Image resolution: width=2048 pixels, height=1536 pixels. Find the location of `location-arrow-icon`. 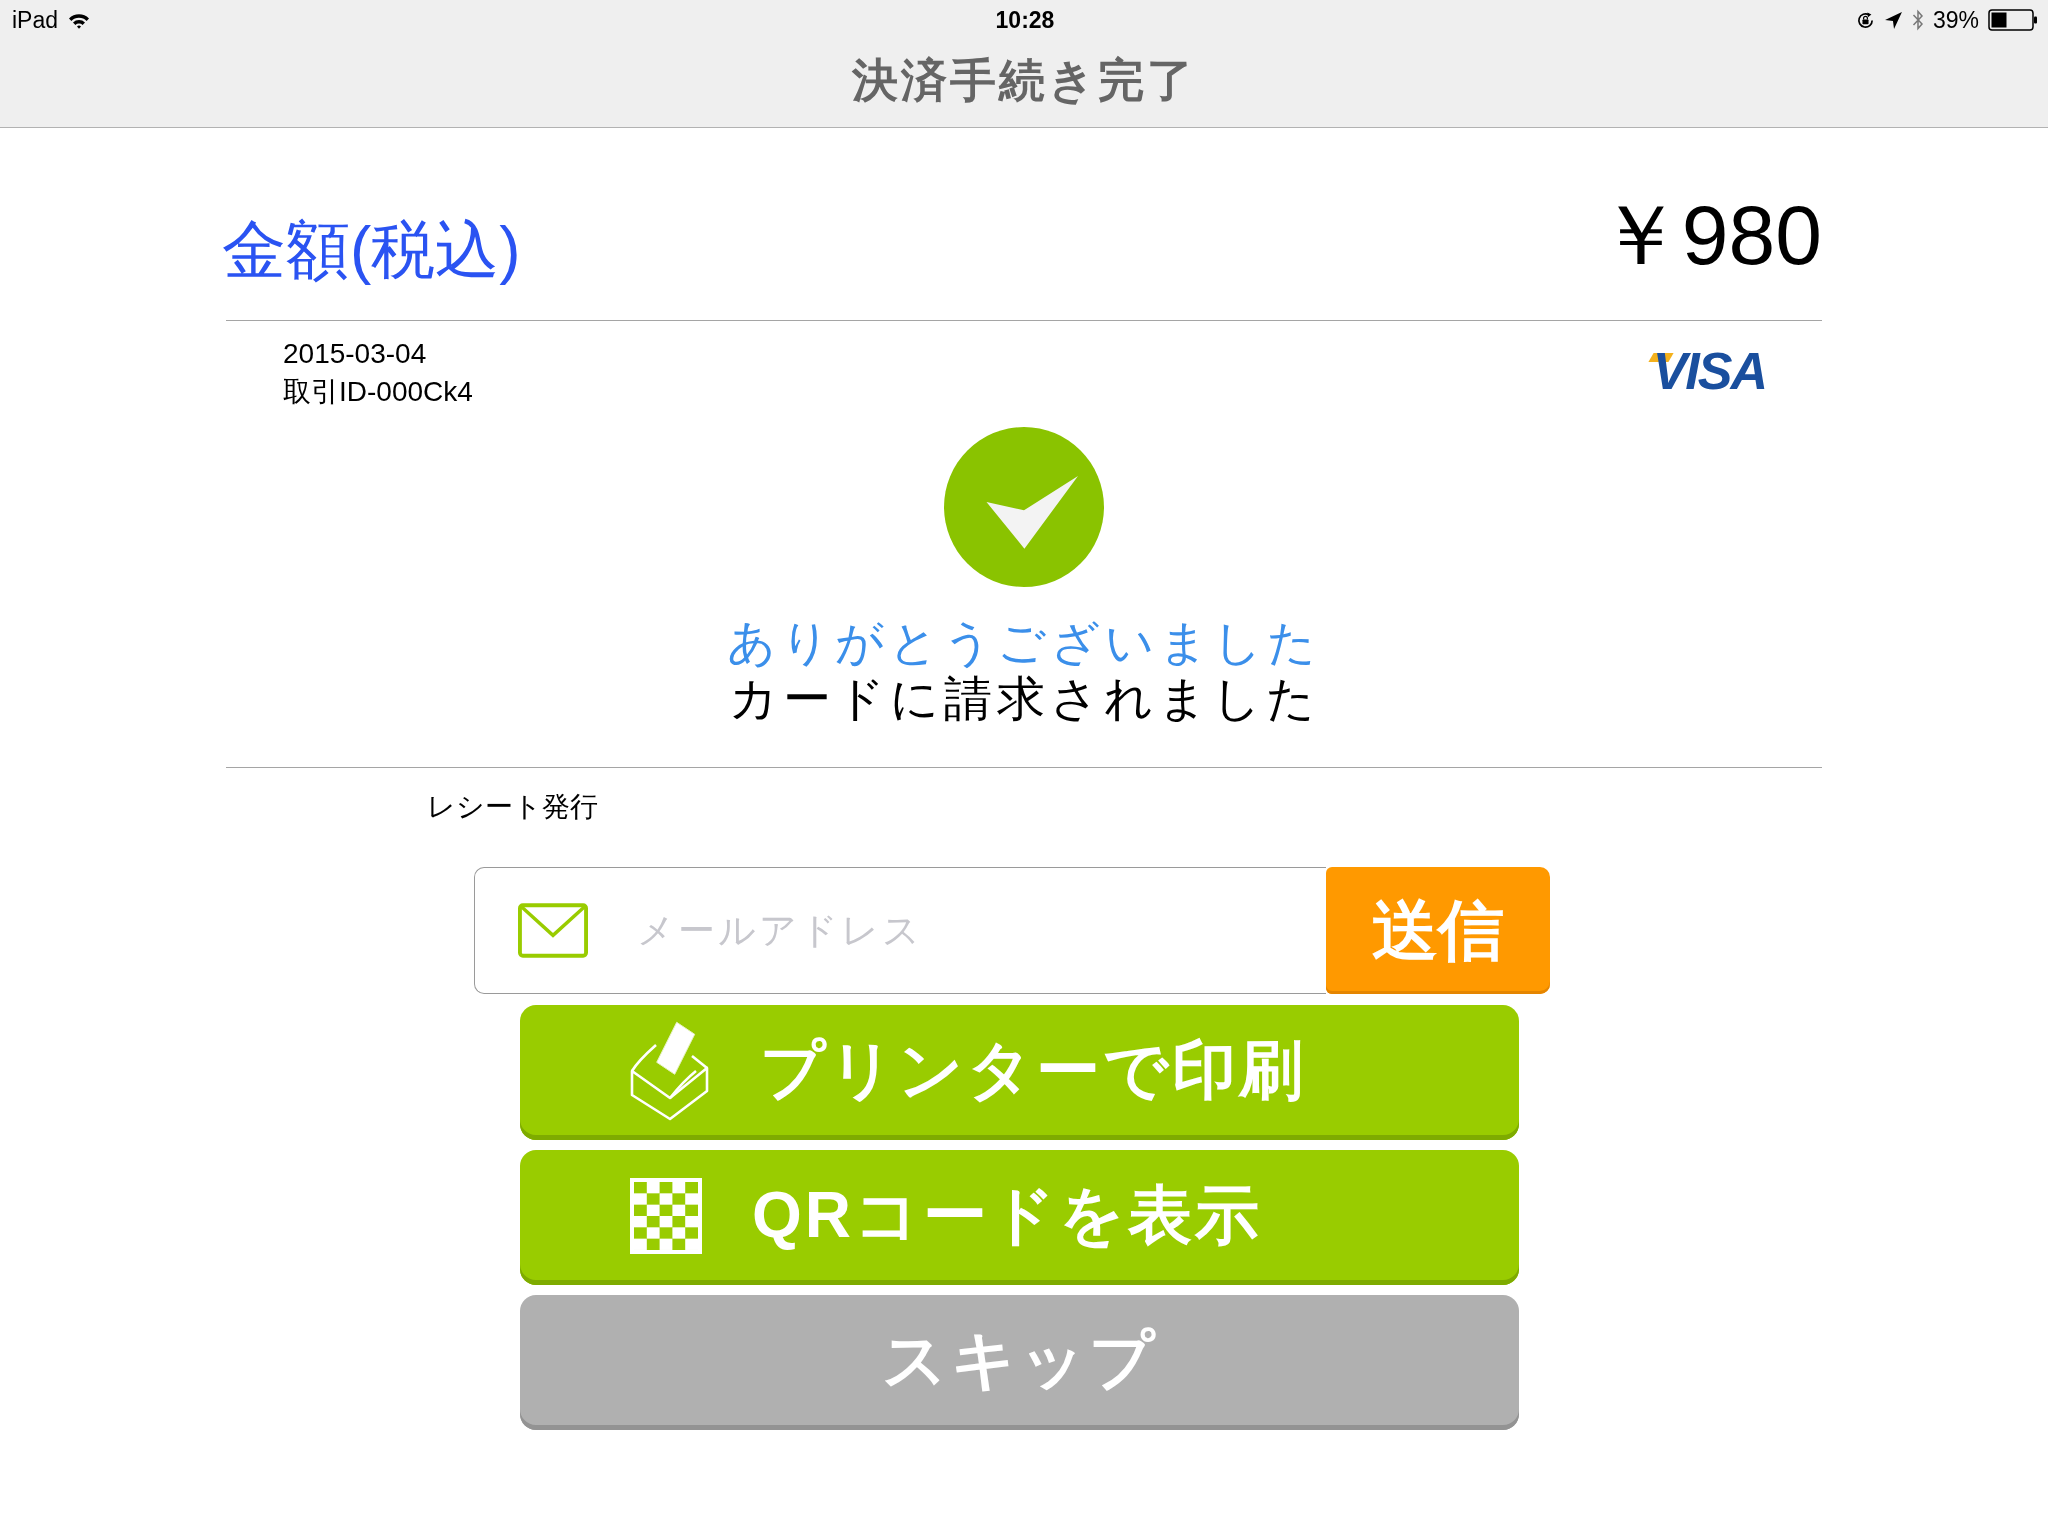

location-arrow-icon is located at coordinates (1893, 20).